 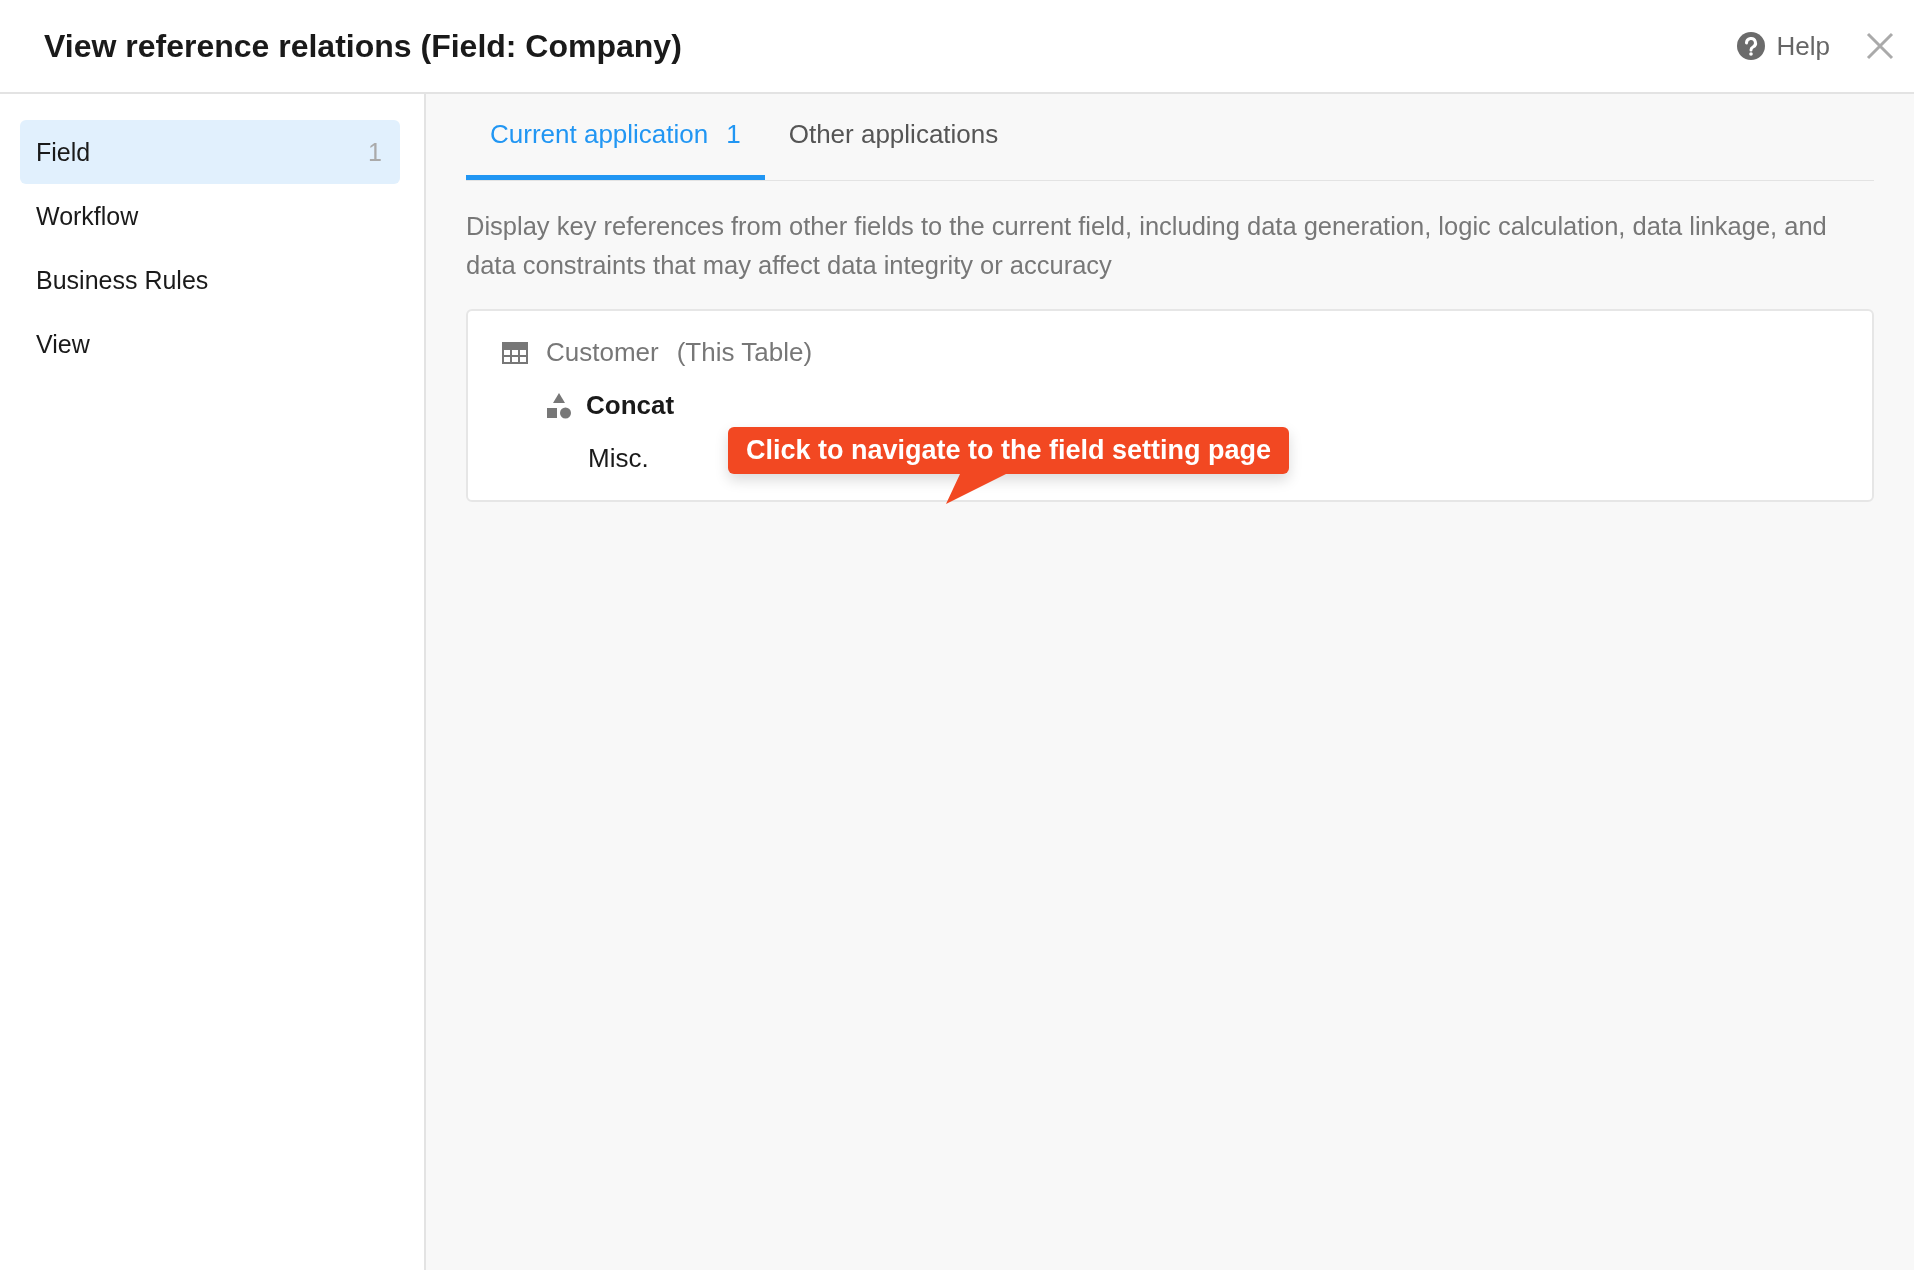 What do you see at coordinates (630, 405) in the screenshot?
I see `field-name: Concat` at bounding box center [630, 405].